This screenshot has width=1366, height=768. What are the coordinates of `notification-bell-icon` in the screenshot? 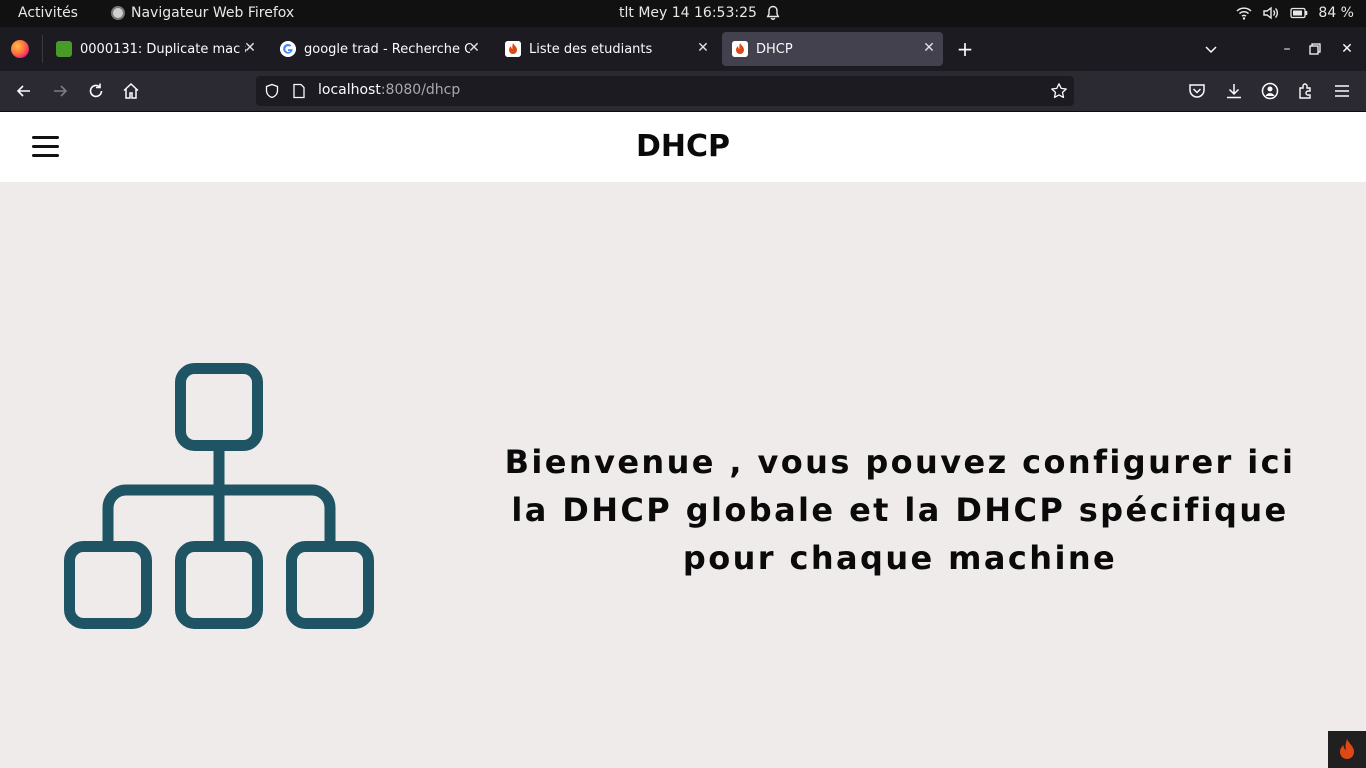 It's located at (773, 13).